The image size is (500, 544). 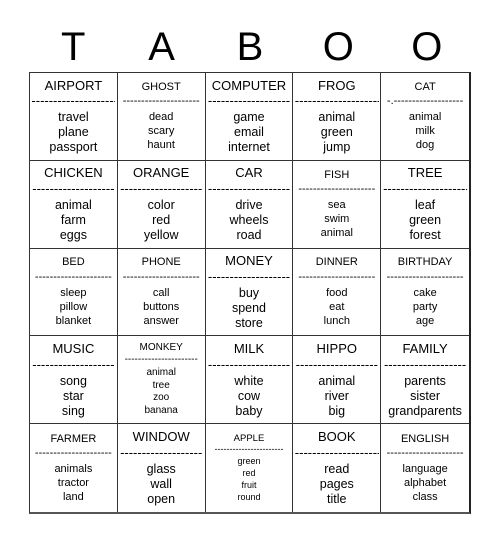 I want to click on forbidden-word: cow, so click(x=249, y=395).